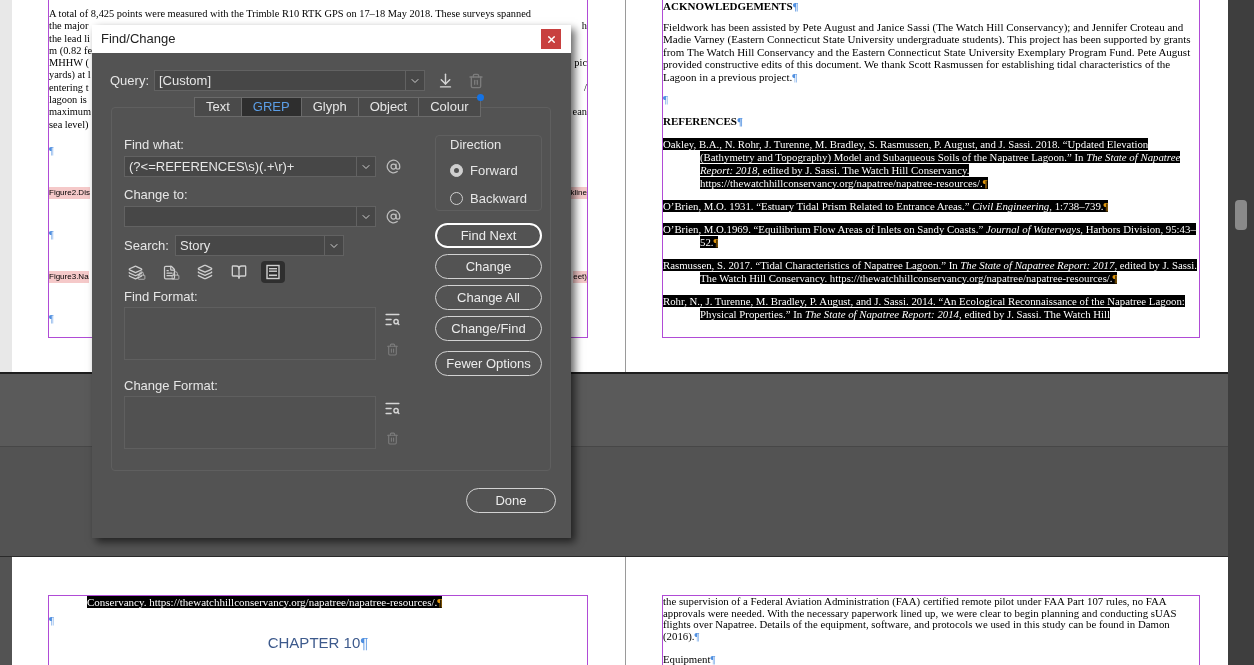 This screenshot has width=1254, height=665. Describe the element at coordinates (924, 308) in the screenshot. I see `reference-entry: Rohr, N., J. Turenne, M. Bradley, P. August, and J. Sassi. 2014. “An Ecological Reconnaissance of the Napatree Lagoon: Physical Properties.” In The State of Napatree Report: 2014, edited by J. Sassi. The Watch Hill` at that location.